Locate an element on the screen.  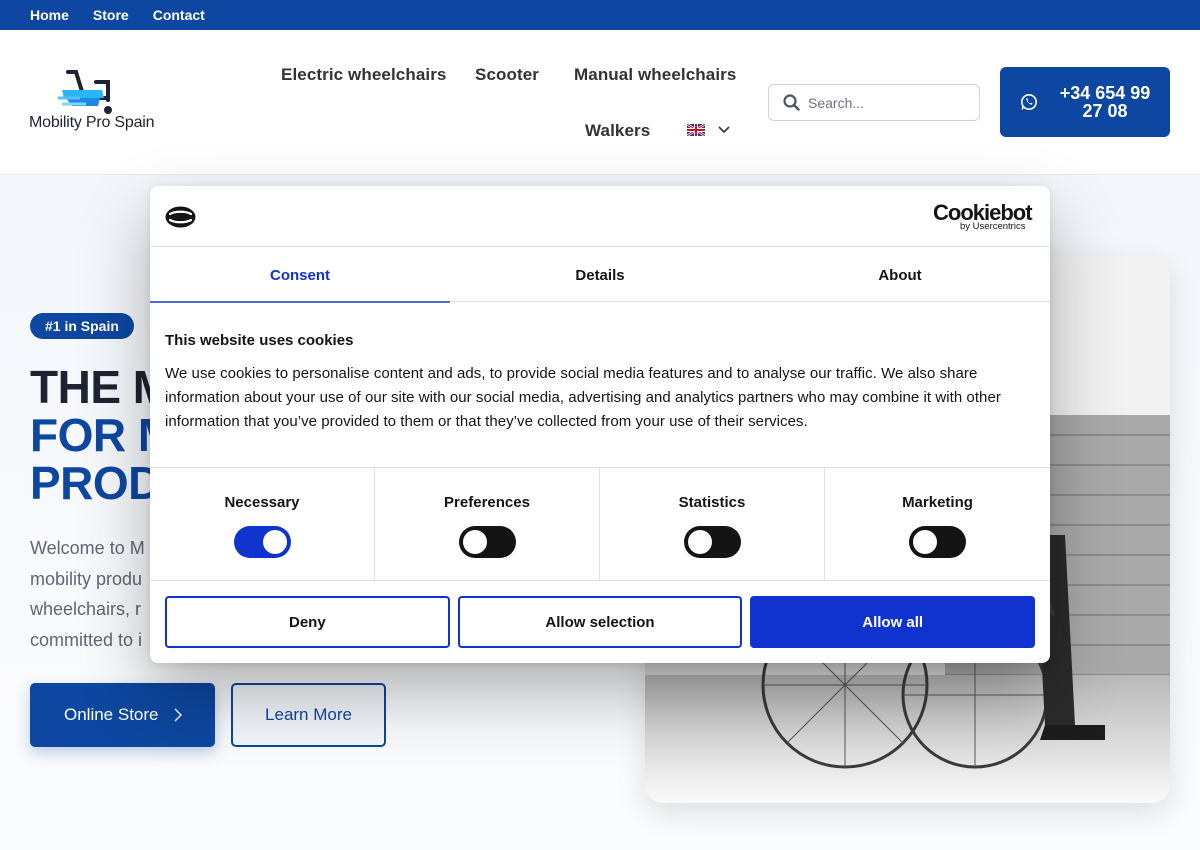
top-bar: Home Store Contact is located at coordinates (600, 15).